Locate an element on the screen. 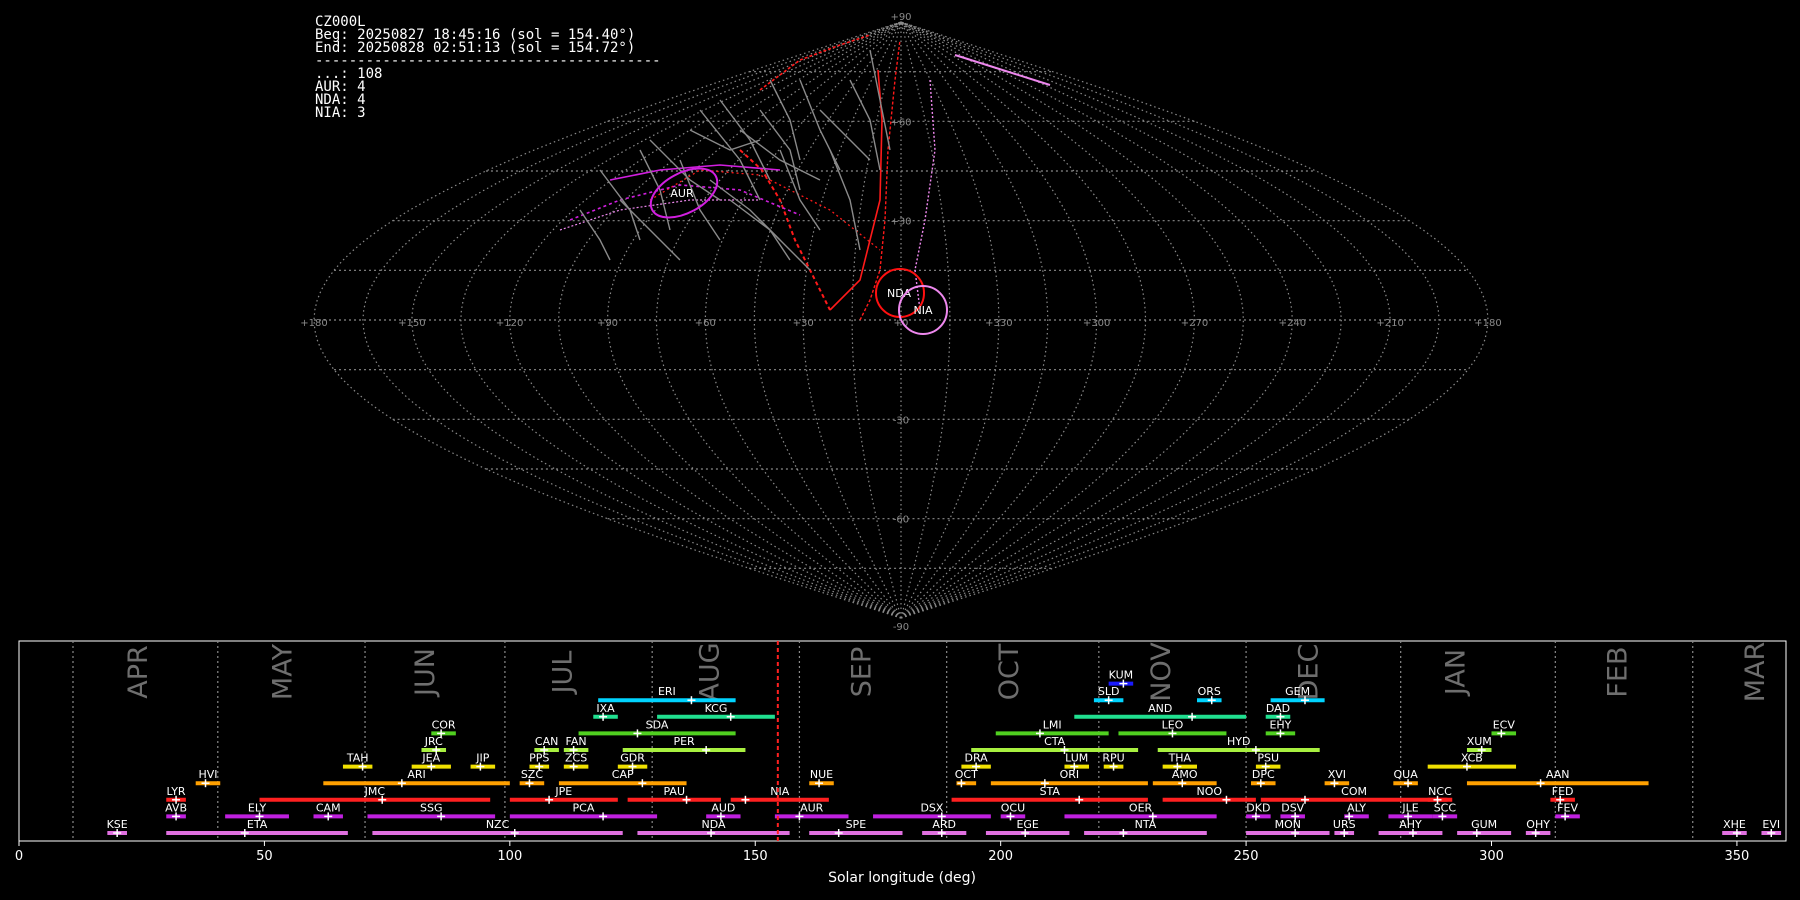  shower-code: OCU is located at coordinates (1013, 807).